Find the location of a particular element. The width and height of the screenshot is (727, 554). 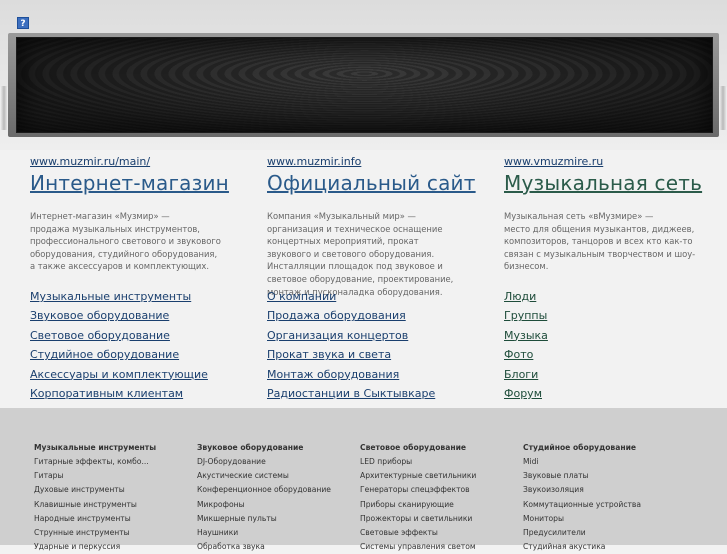

footer-item: Архитектурные светильники is located at coordinates (418, 476).